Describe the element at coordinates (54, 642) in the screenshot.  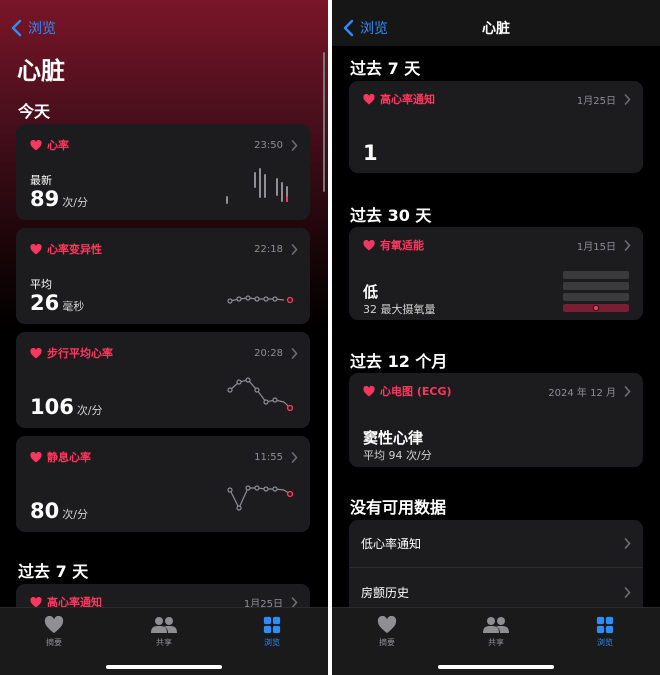
I see `tab-label: 摘要` at that location.